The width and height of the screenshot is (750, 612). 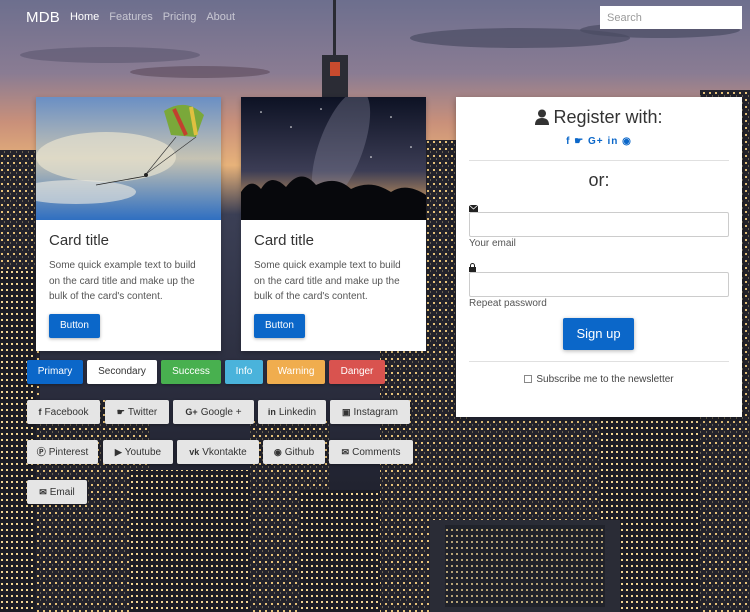 I want to click on sign-up-button: Sign up, so click(x=598, y=334).